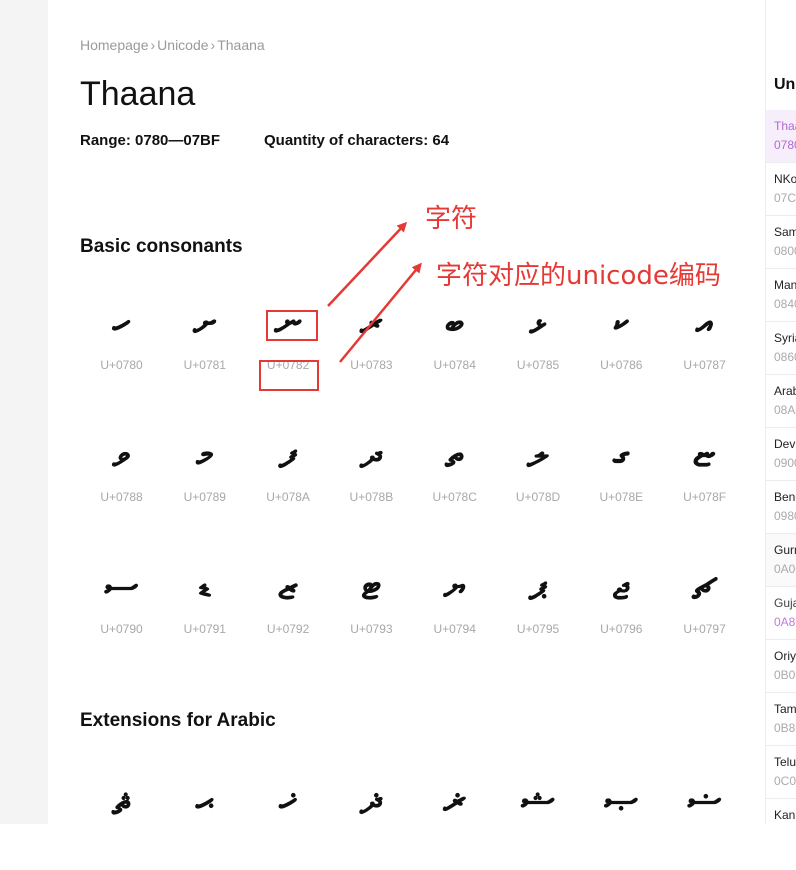 Image resolution: width=796 pixels, height=870 pixels. I want to click on char-cell: ޟ, so click(704, 820).